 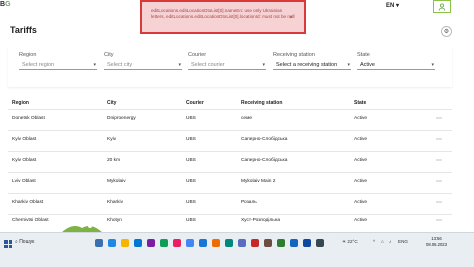 What do you see at coordinates (23, 30) in the screenshot?
I see `page-title: Tariffs` at bounding box center [23, 30].